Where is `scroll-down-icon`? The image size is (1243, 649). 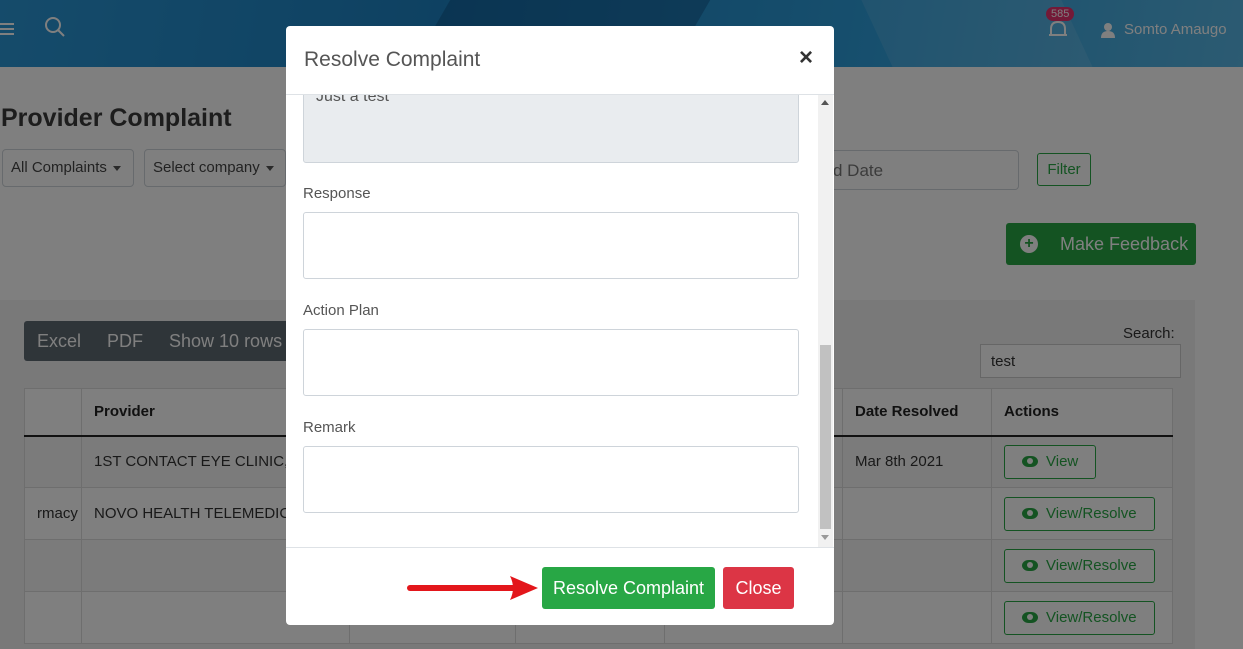
scroll-down-icon is located at coordinates (825, 537).